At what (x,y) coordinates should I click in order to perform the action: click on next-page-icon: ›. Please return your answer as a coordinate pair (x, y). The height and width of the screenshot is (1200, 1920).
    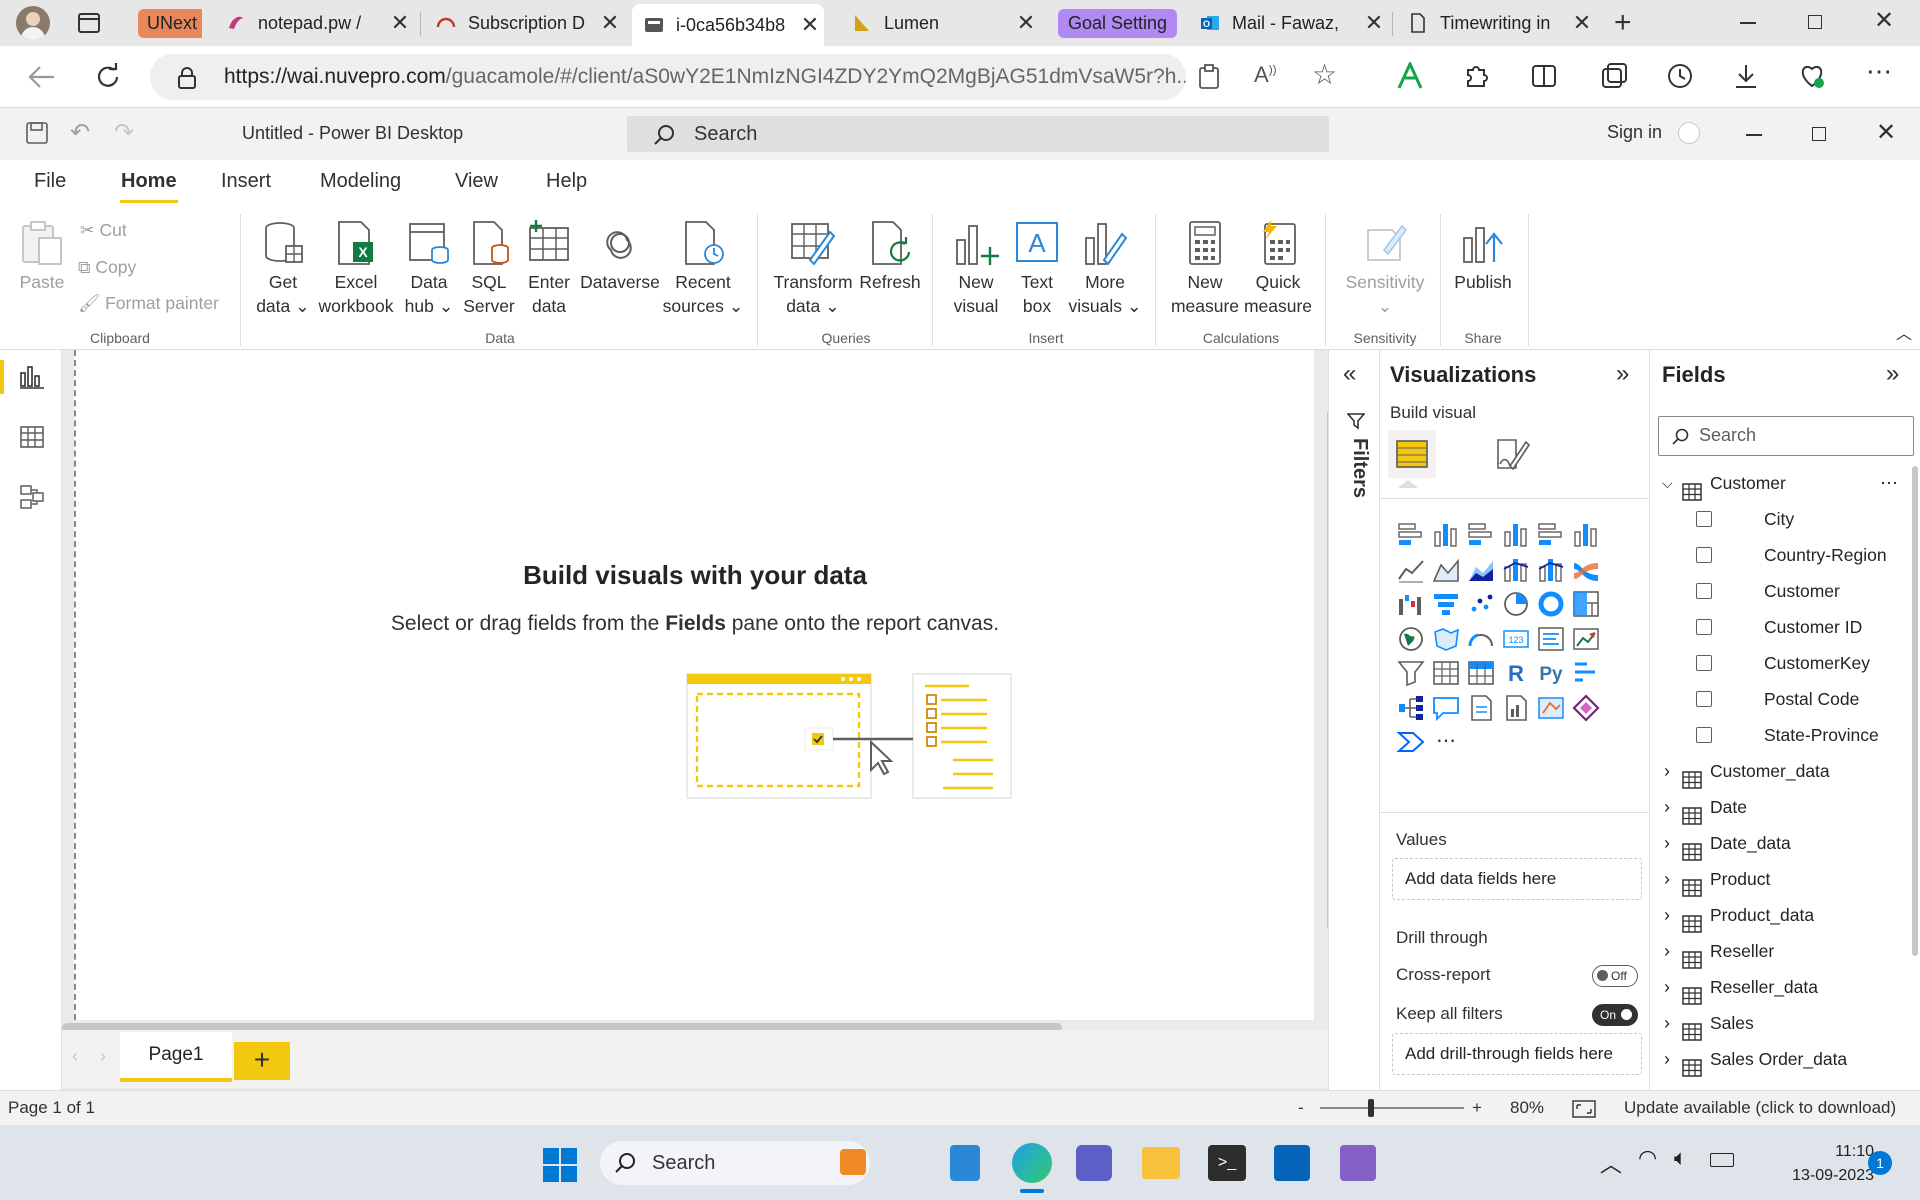
    Looking at the image, I should click on (103, 1056).